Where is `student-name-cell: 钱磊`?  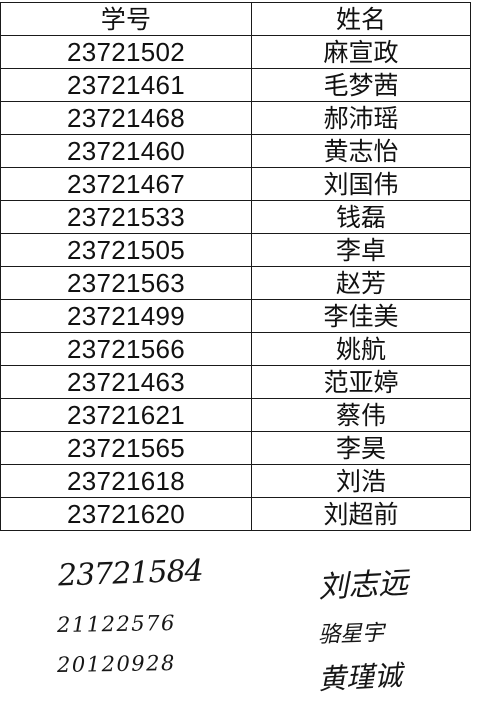
student-name-cell: 钱磊 is located at coordinates (361, 217).